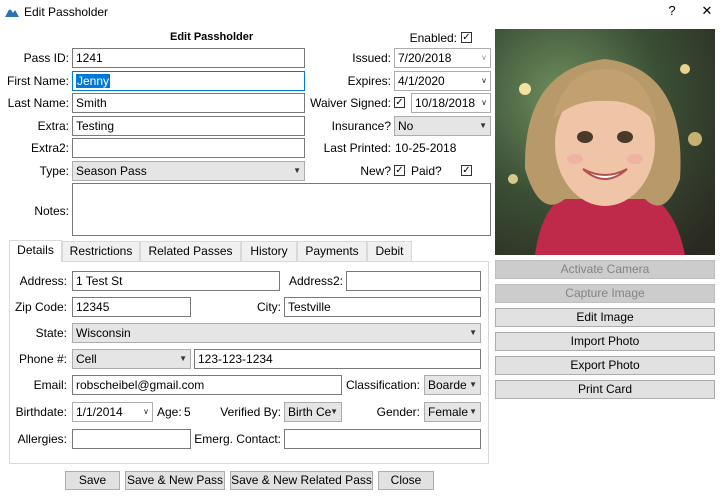 The width and height of the screenshot is (723, 497). Describe the element at coordinates (382, 439) in the screenshot. I see `emerg-contact-field` at that location.